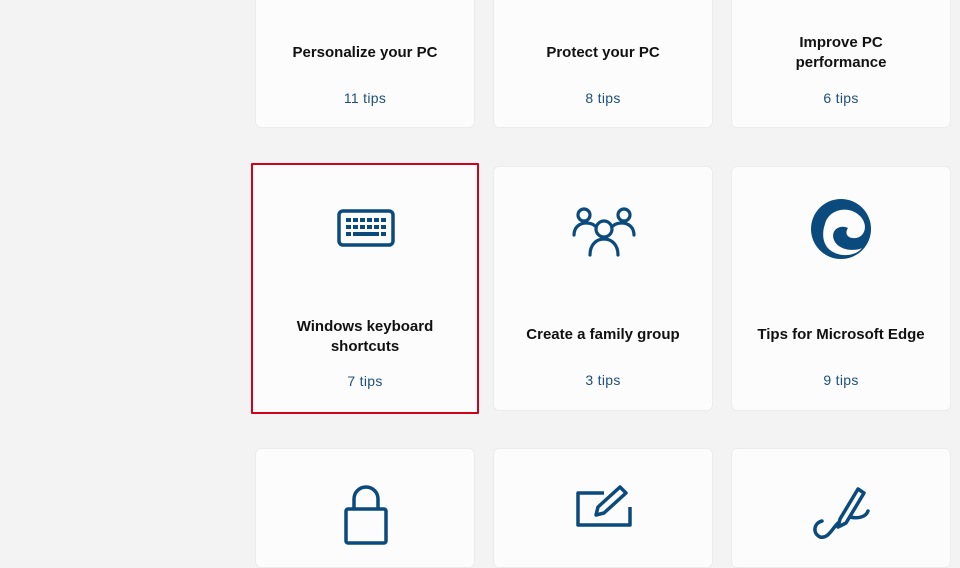 The width and height of the screenshot is (960, 568). What do you see at coordinates (841, 380) in the screenshot?
I see `card-tip-count: 9 tips` at bounding box center [841, 380].